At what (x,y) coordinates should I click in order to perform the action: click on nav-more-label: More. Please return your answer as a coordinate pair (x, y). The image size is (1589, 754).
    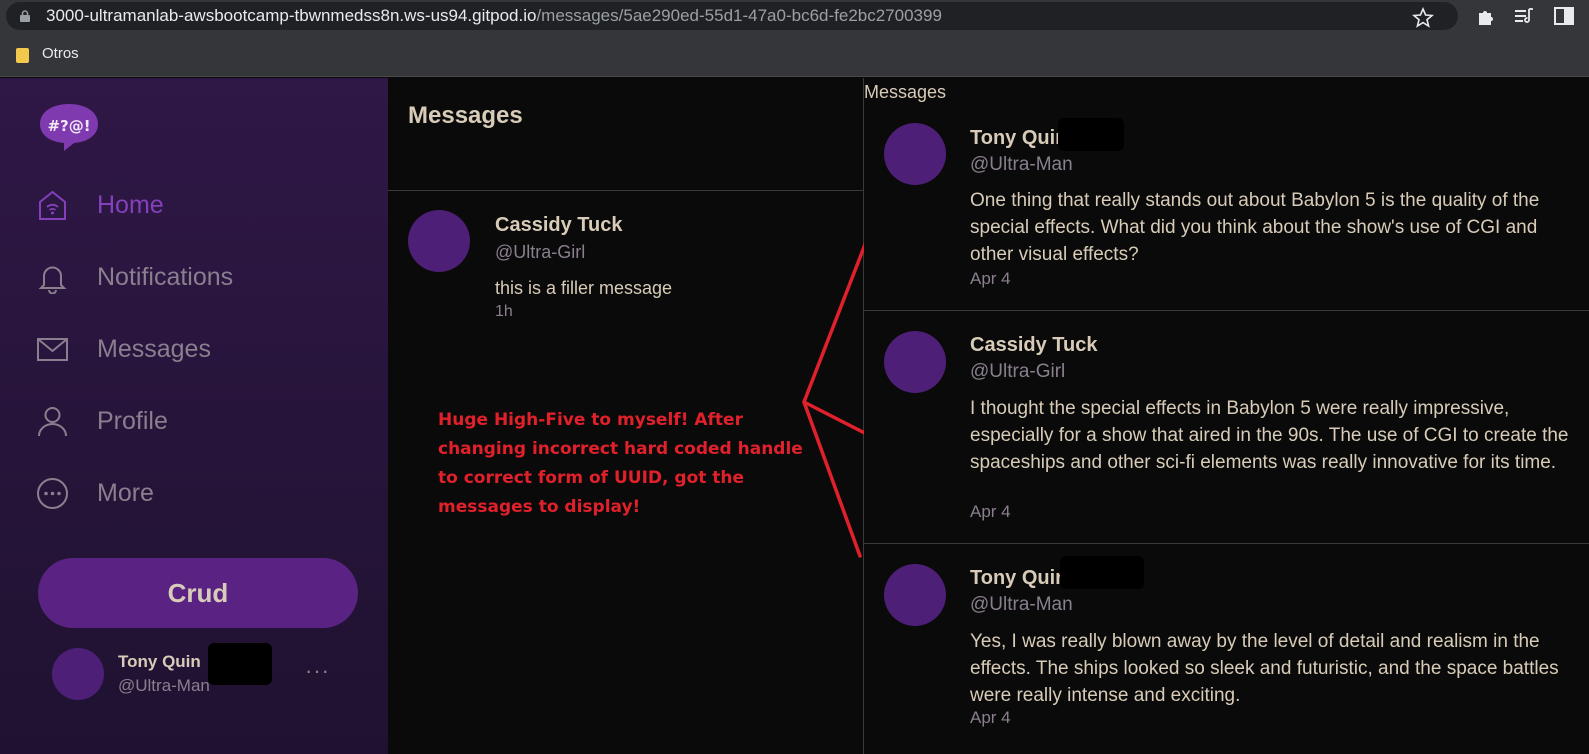
    Looking at the image, I should click on (125, 492).